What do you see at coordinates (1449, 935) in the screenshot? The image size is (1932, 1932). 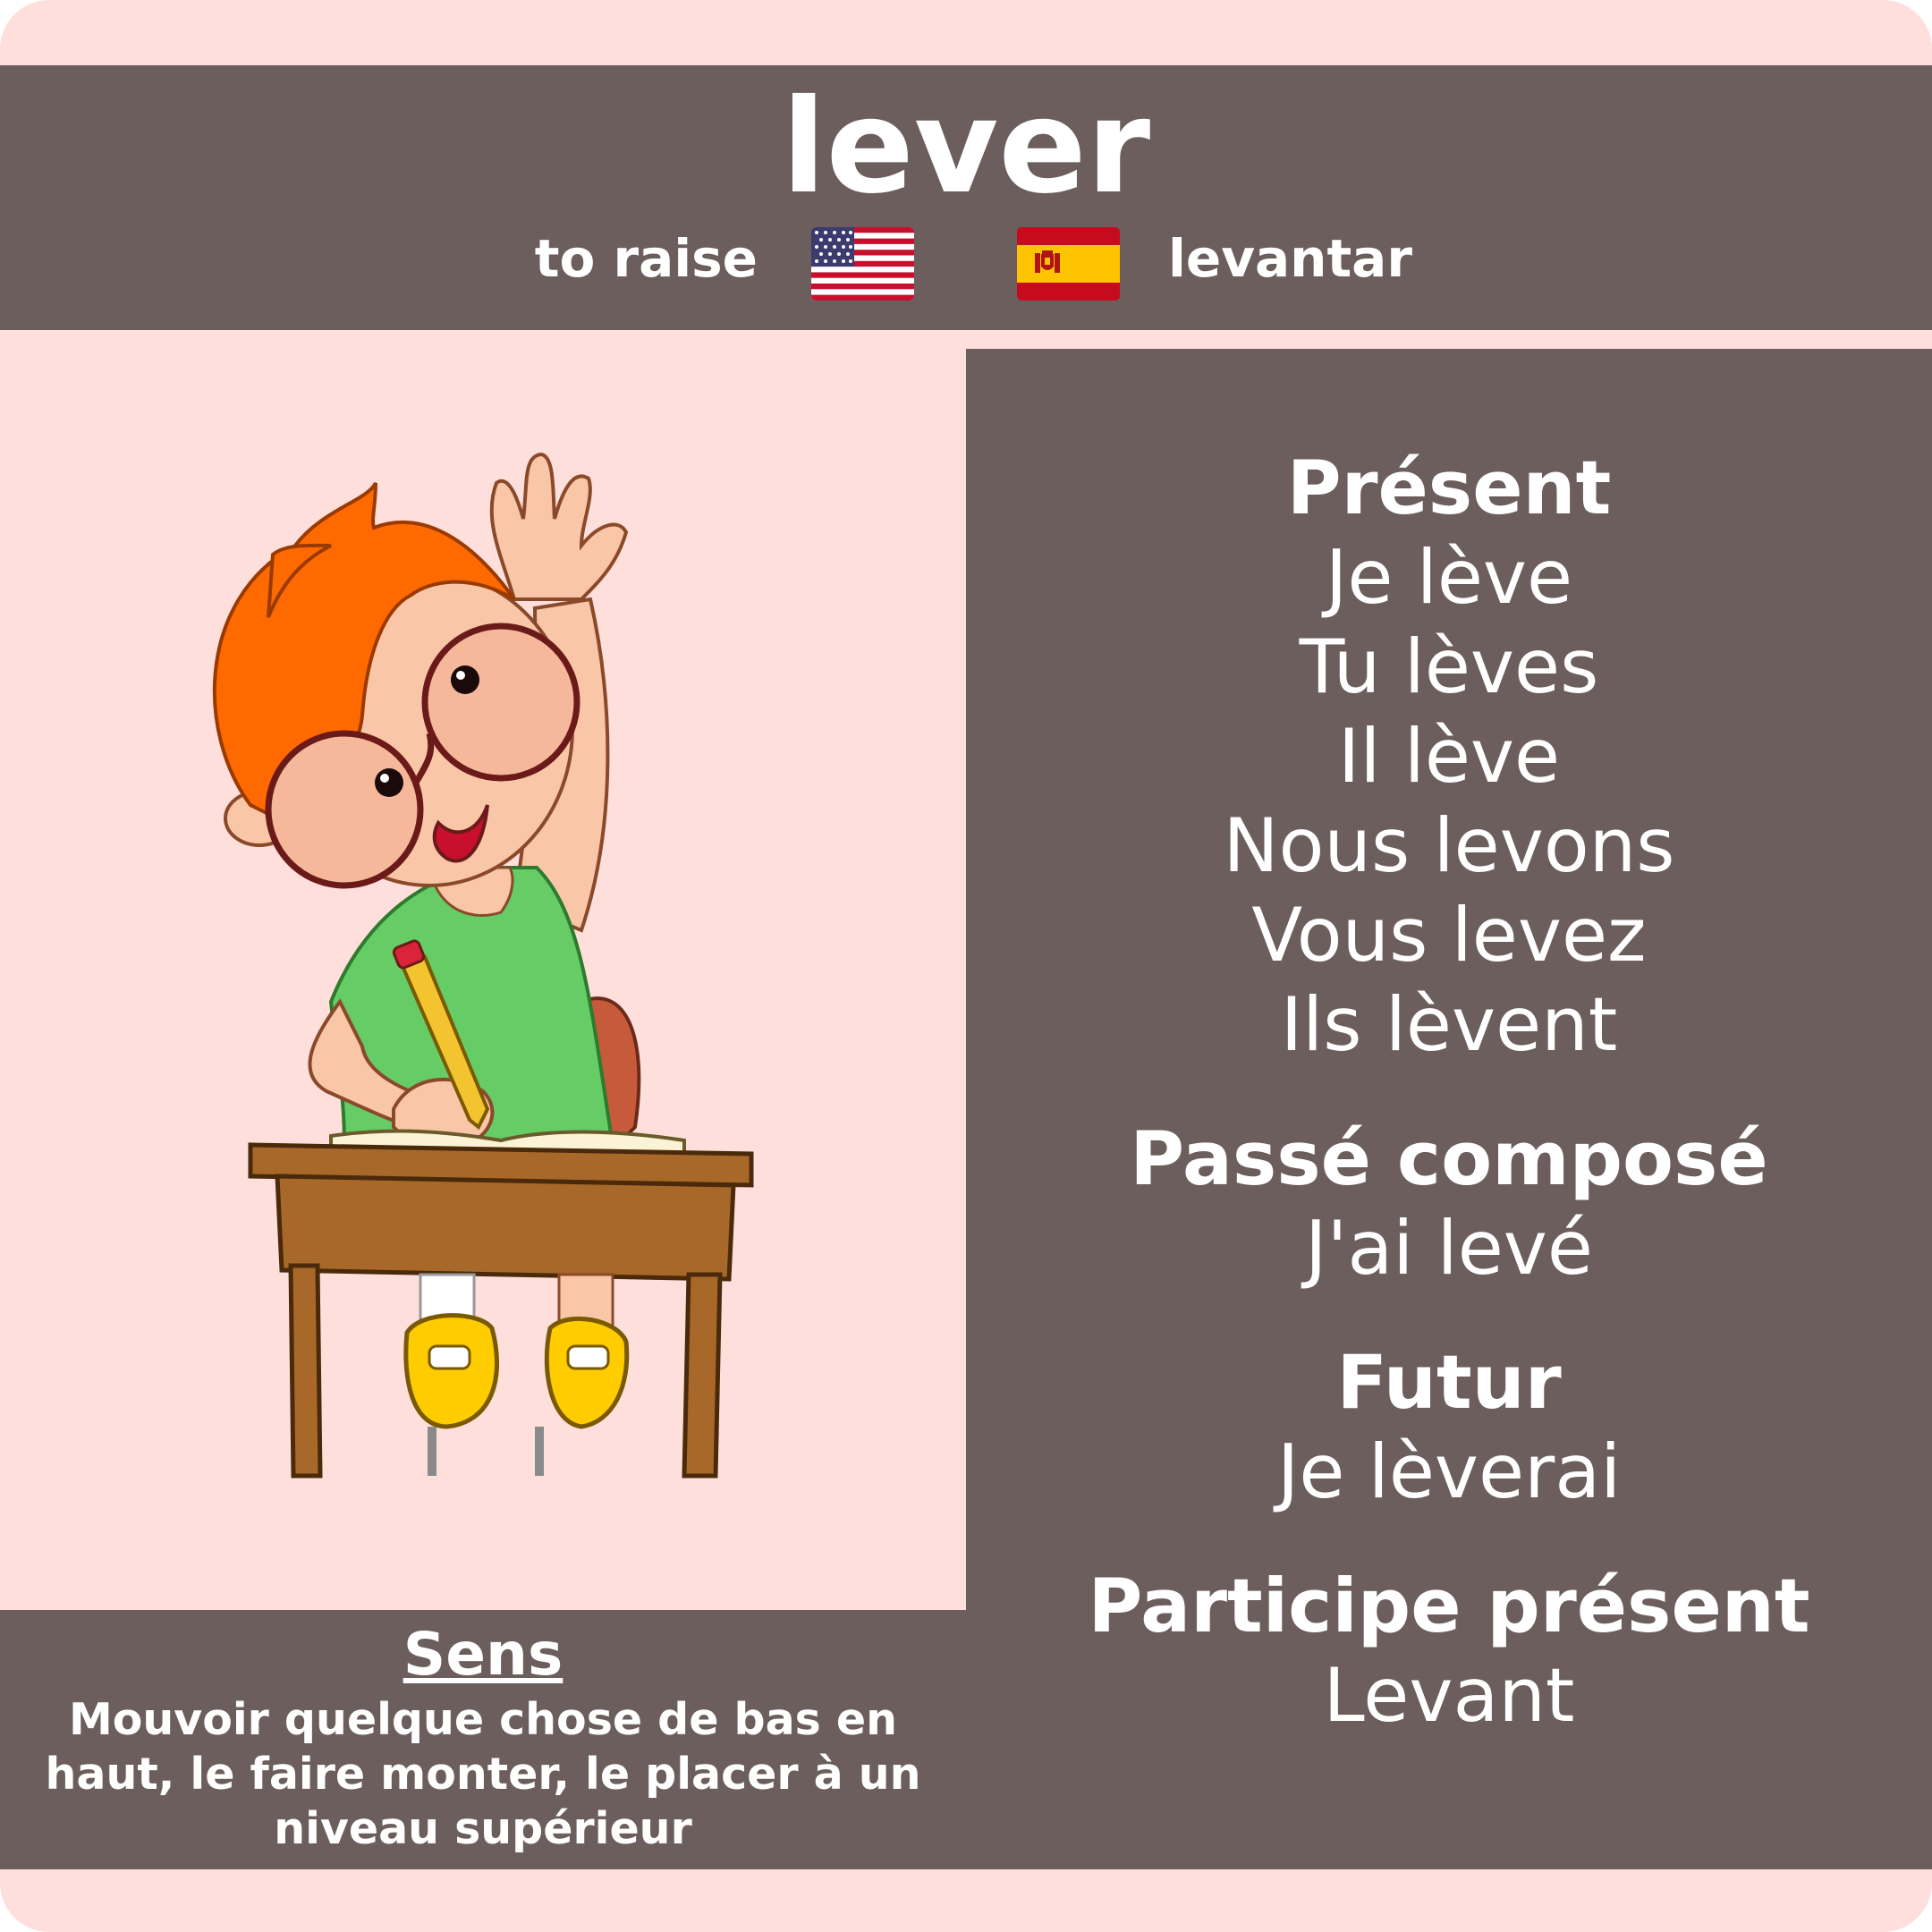 I see `present-form-vous: Vous levez` at bounding box center [1449, 935].